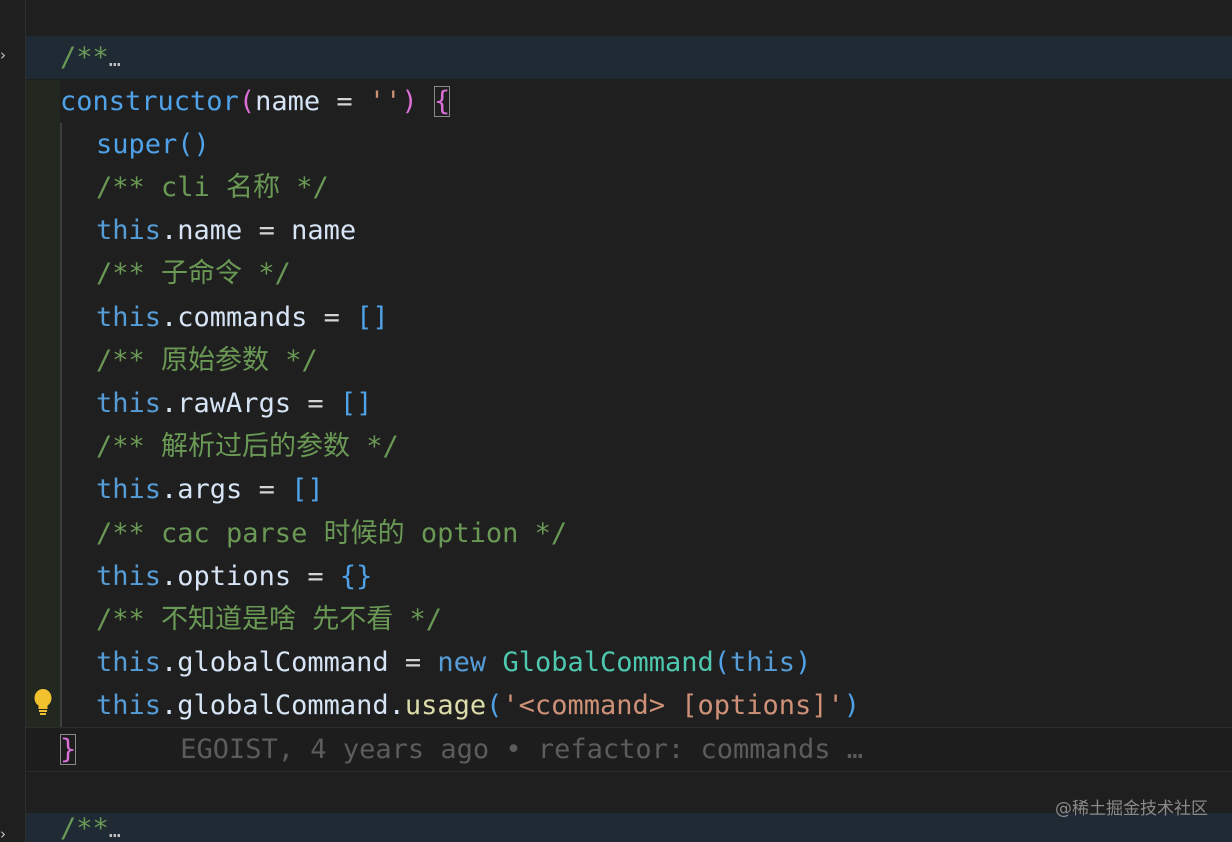 The image size is (1232, 842). What do you see at coordinates (193, 273) in the screenshot?
I see `comment-text: /** 子命令 */` at bounding box center [193, 273].